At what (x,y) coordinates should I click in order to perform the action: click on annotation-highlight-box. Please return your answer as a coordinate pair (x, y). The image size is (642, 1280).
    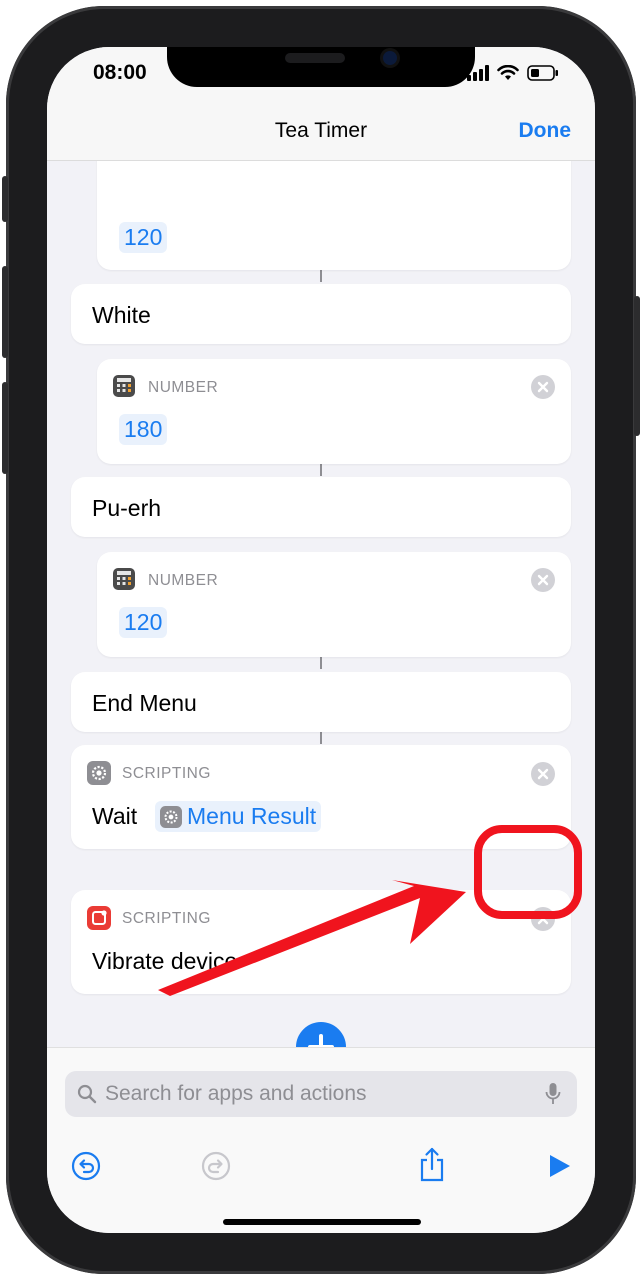
    Looking at the image, I should click on (528, 872).